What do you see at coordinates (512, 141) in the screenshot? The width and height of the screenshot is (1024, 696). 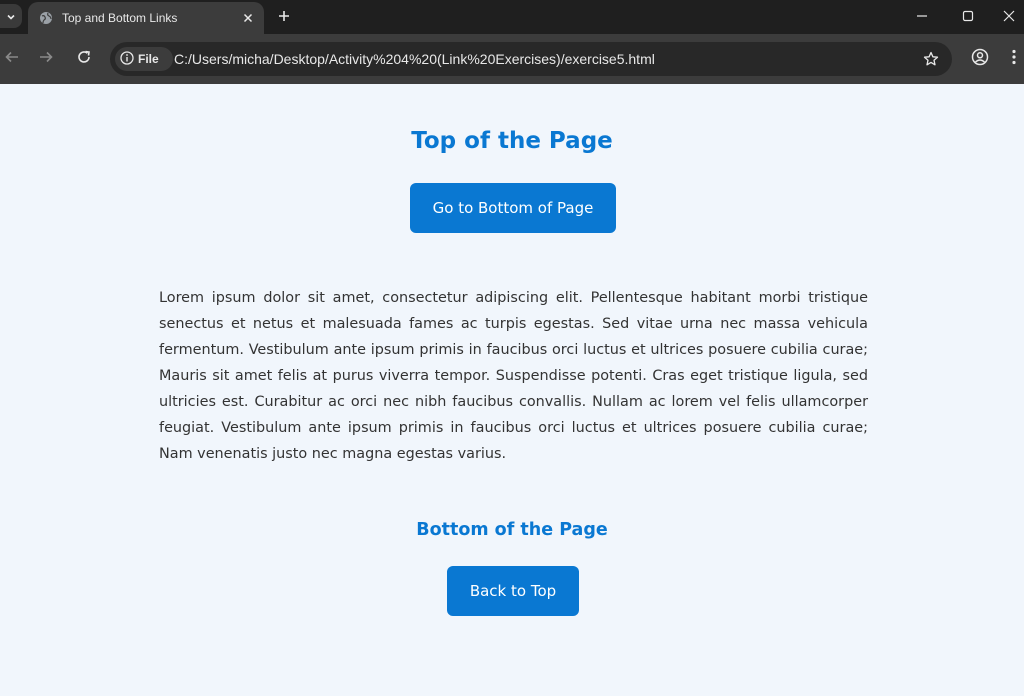 I see `top-heading: Top of the Page` at bounding box center [512, 141].